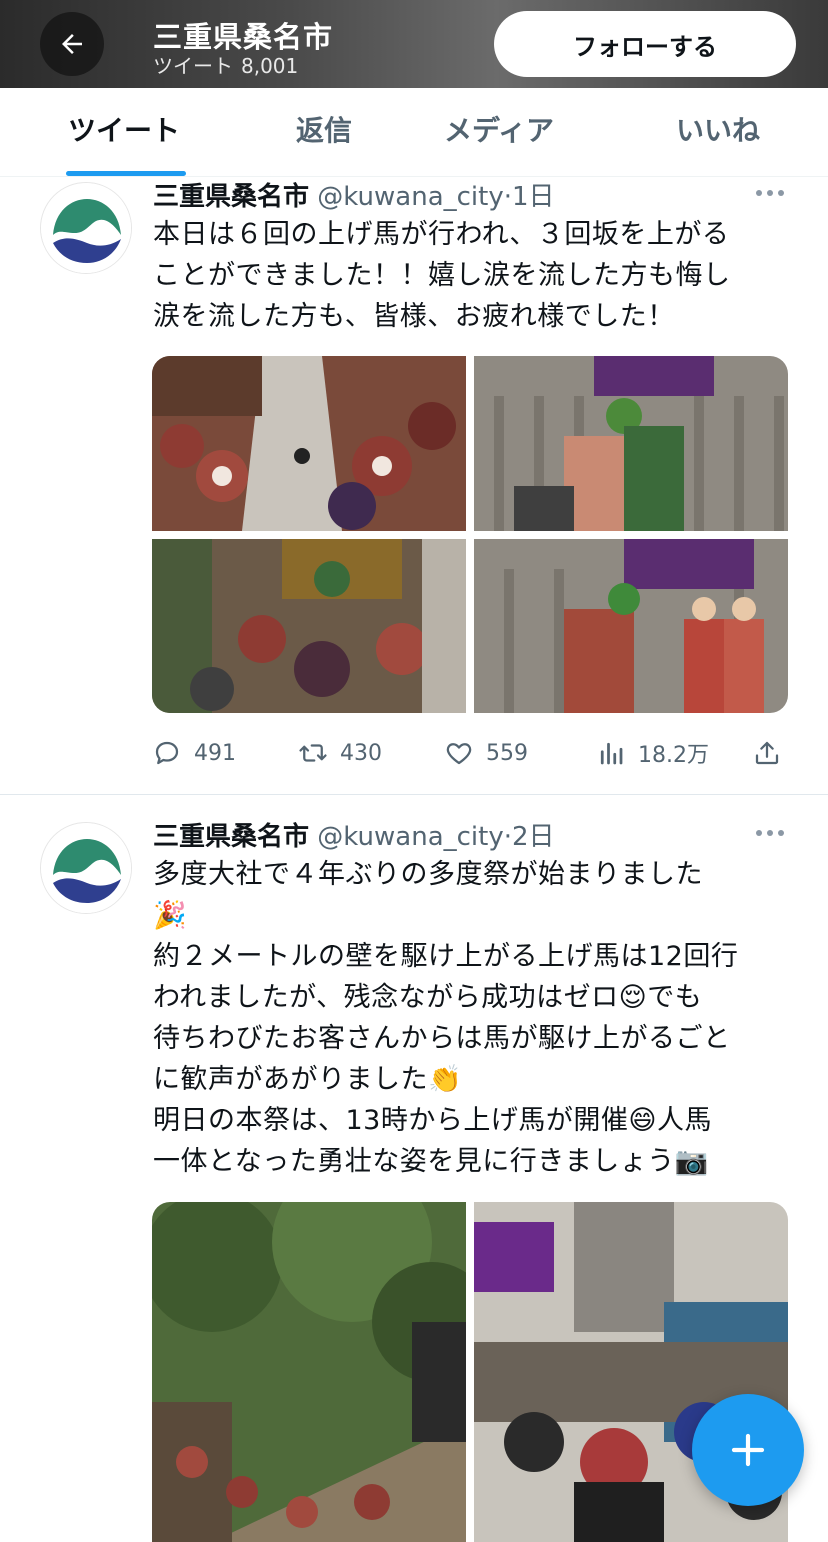 This screenshot has height=1542, width=828. Describe the element at coordinates (645, 44) in the screenshot. I see `follow-button: フォローする` at that location.